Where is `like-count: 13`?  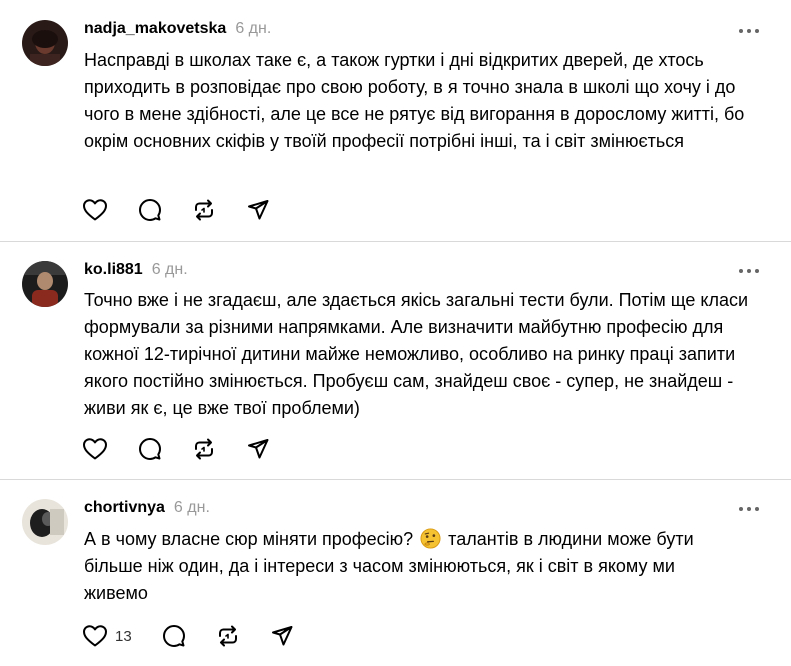 like-count: 13 is located at coordinates (123, 636).